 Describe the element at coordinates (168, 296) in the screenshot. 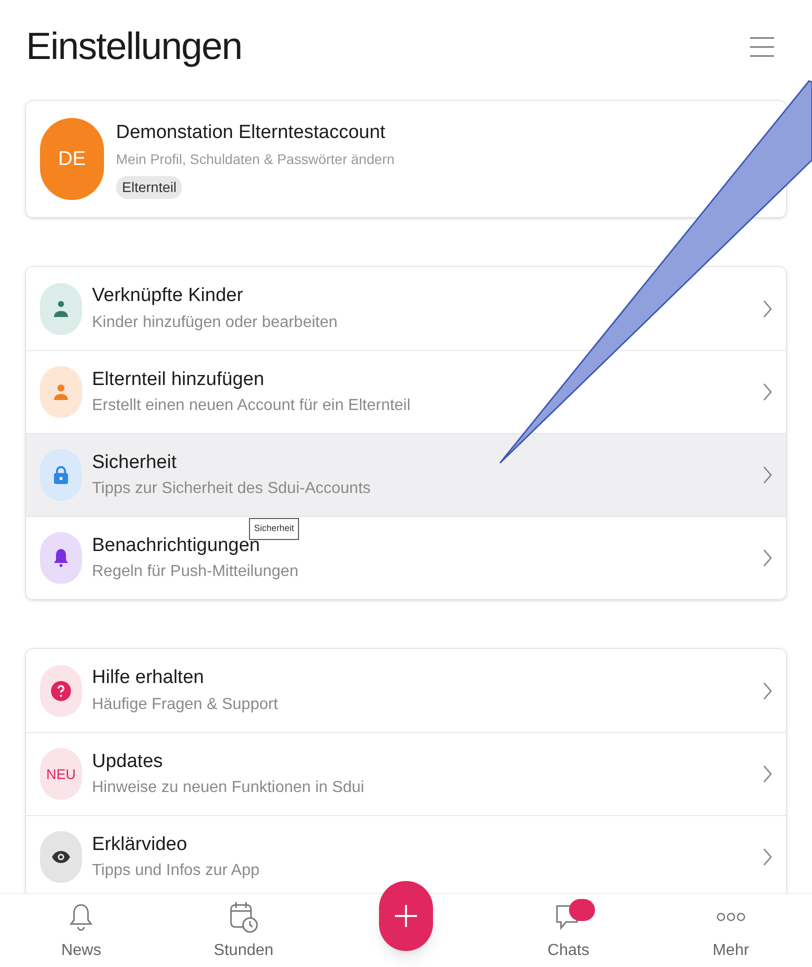

I see `row-title: Verknüpfte Kinder` at that location.